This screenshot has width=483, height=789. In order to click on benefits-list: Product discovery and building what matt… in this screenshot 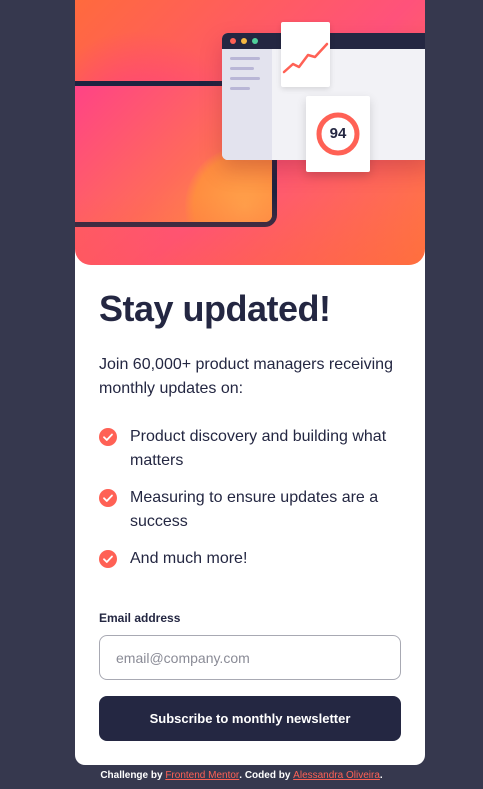, I will do `click(249, 504)`.